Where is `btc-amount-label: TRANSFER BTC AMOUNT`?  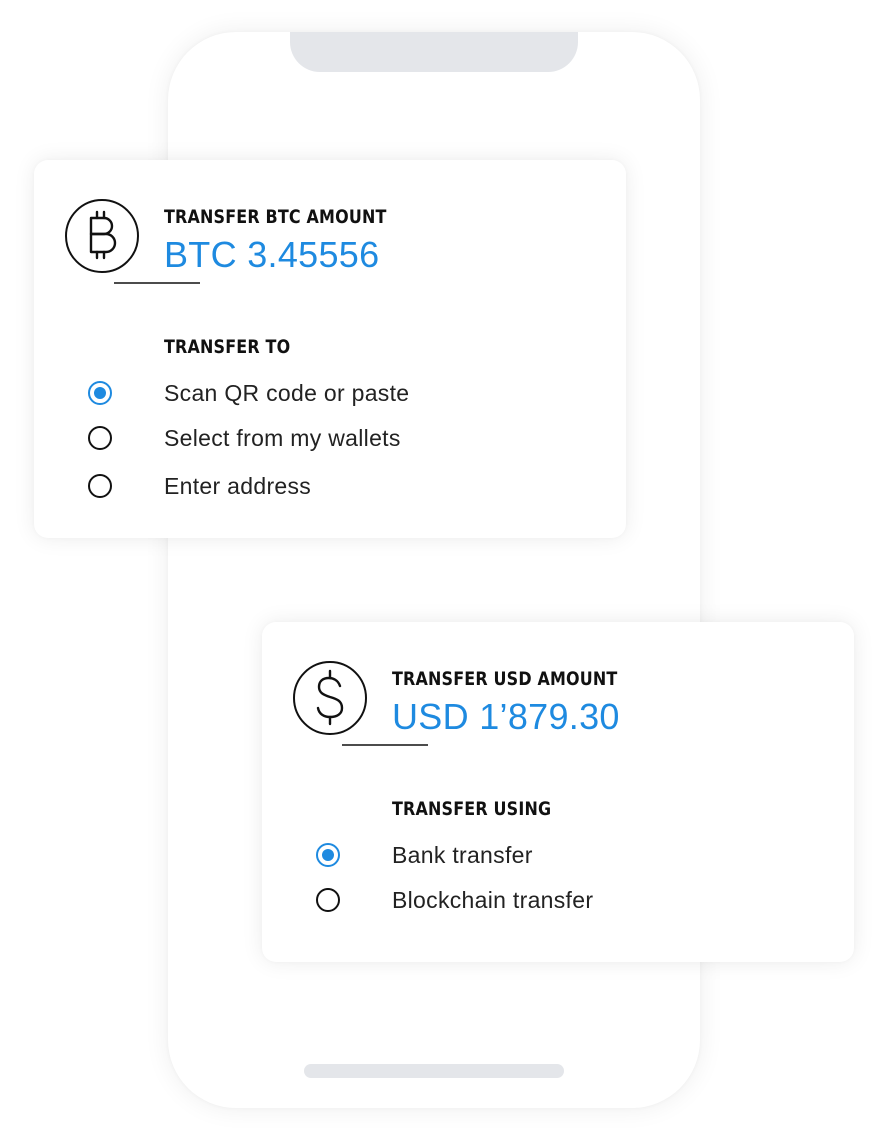 btc-amount-label: TRANSFER BTC AMOUNT is located at coordinates (275, 217).